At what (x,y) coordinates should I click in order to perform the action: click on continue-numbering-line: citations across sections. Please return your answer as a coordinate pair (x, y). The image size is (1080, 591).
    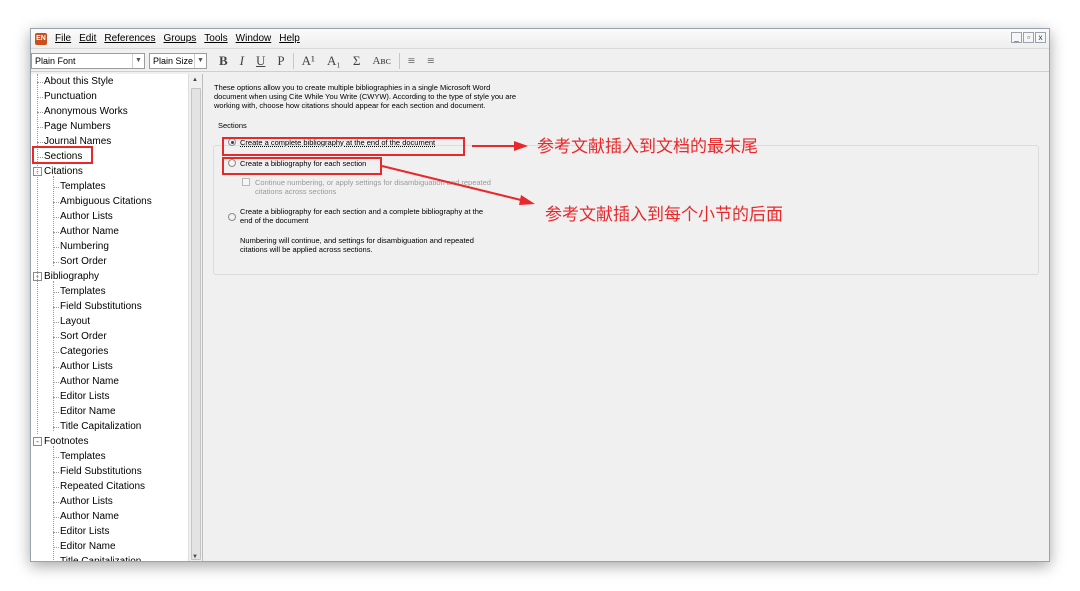
    Looking at the image, I should click on (296, 191).